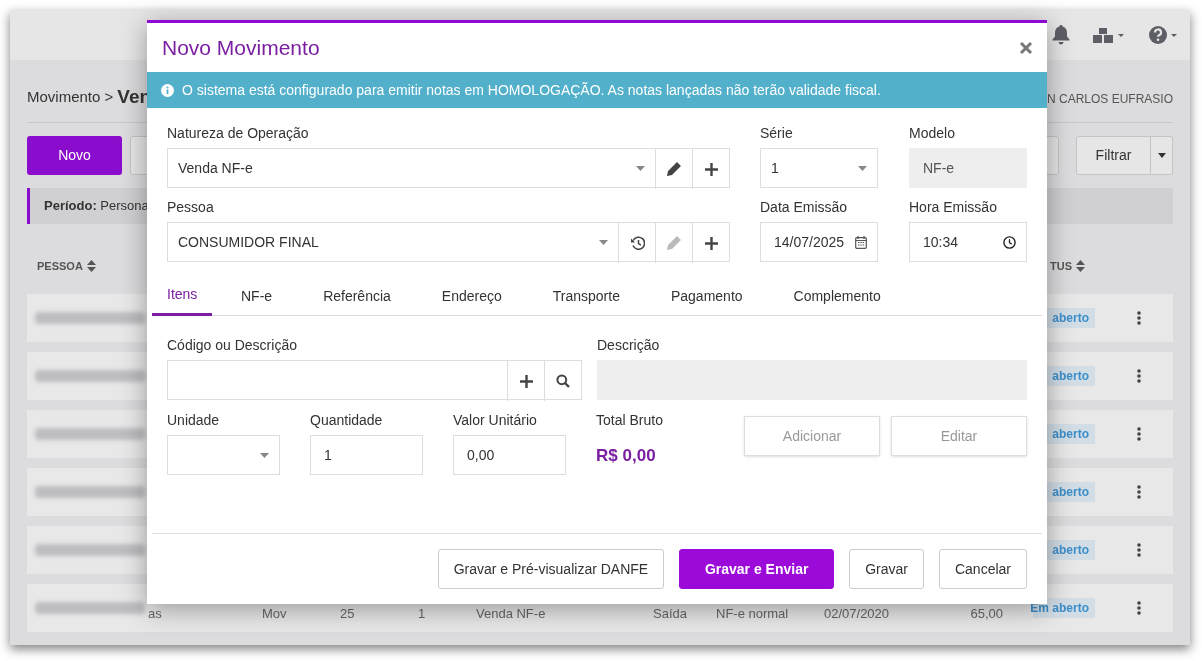 The height and width of the screenshot is (661, 1202). Describe the element at coordinates (374, 380) in the screenshot. I see `search-field` at that location.